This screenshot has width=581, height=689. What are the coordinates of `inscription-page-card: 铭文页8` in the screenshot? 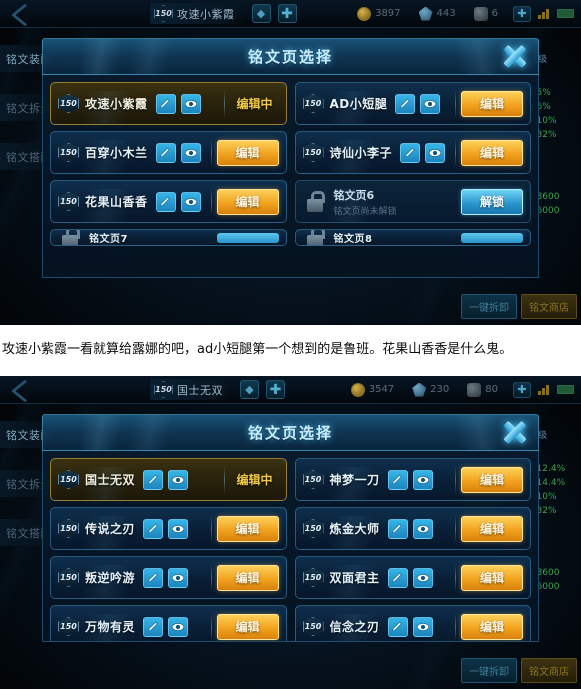 It's located at (412, 237).